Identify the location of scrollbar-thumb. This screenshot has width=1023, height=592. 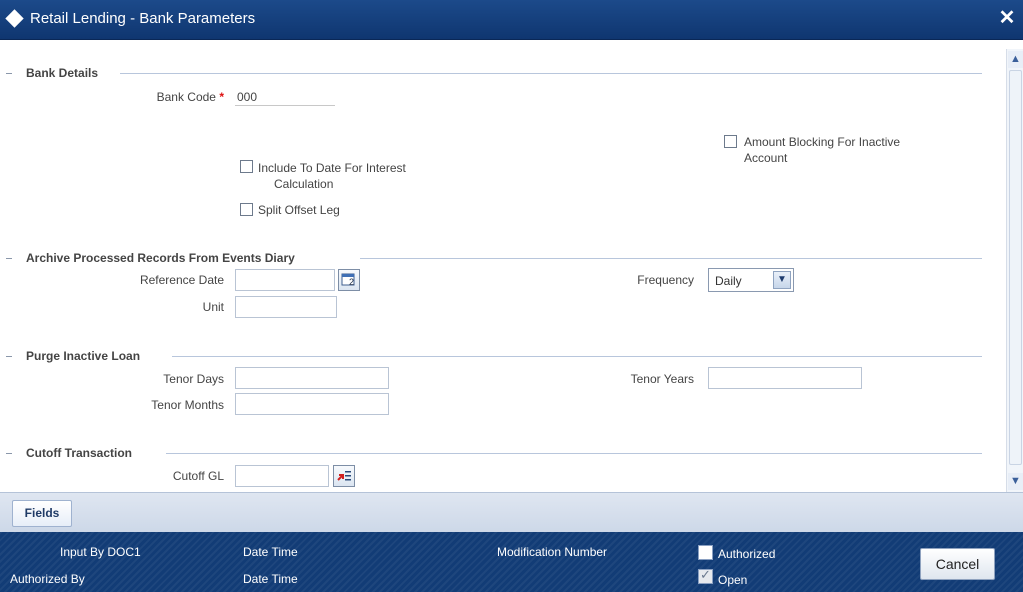
(1015, 267).